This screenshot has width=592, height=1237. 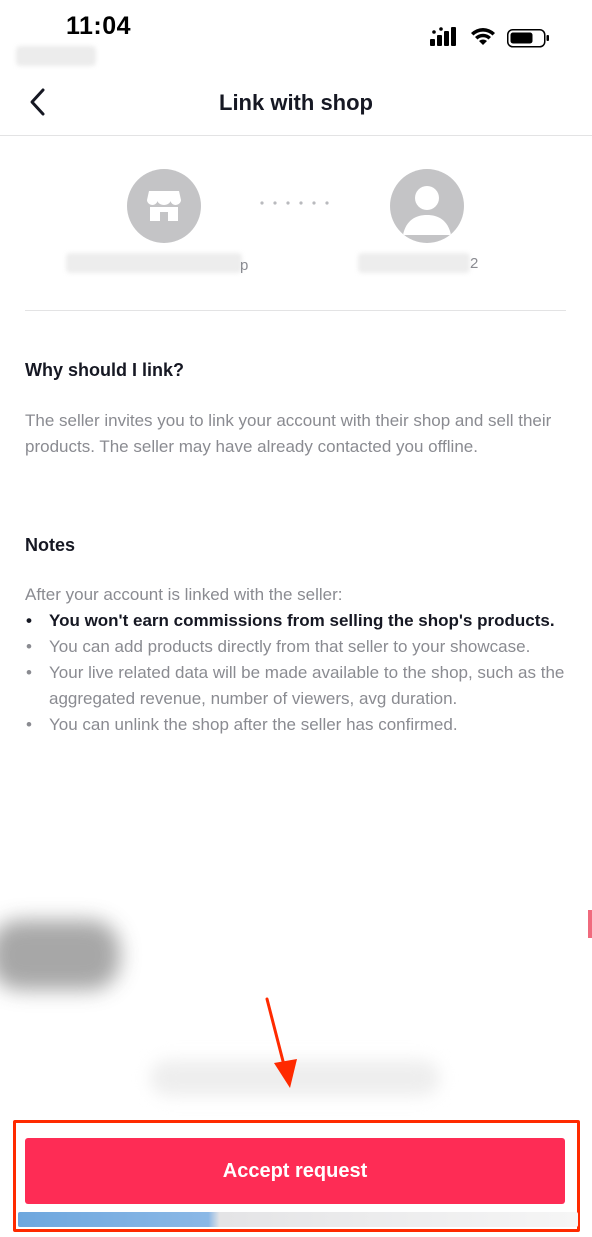 What do you see at coordinates (295, 1171) in the screenshot?
I see `accept-request-button: Accept request` at bounding box center [295, 1171].